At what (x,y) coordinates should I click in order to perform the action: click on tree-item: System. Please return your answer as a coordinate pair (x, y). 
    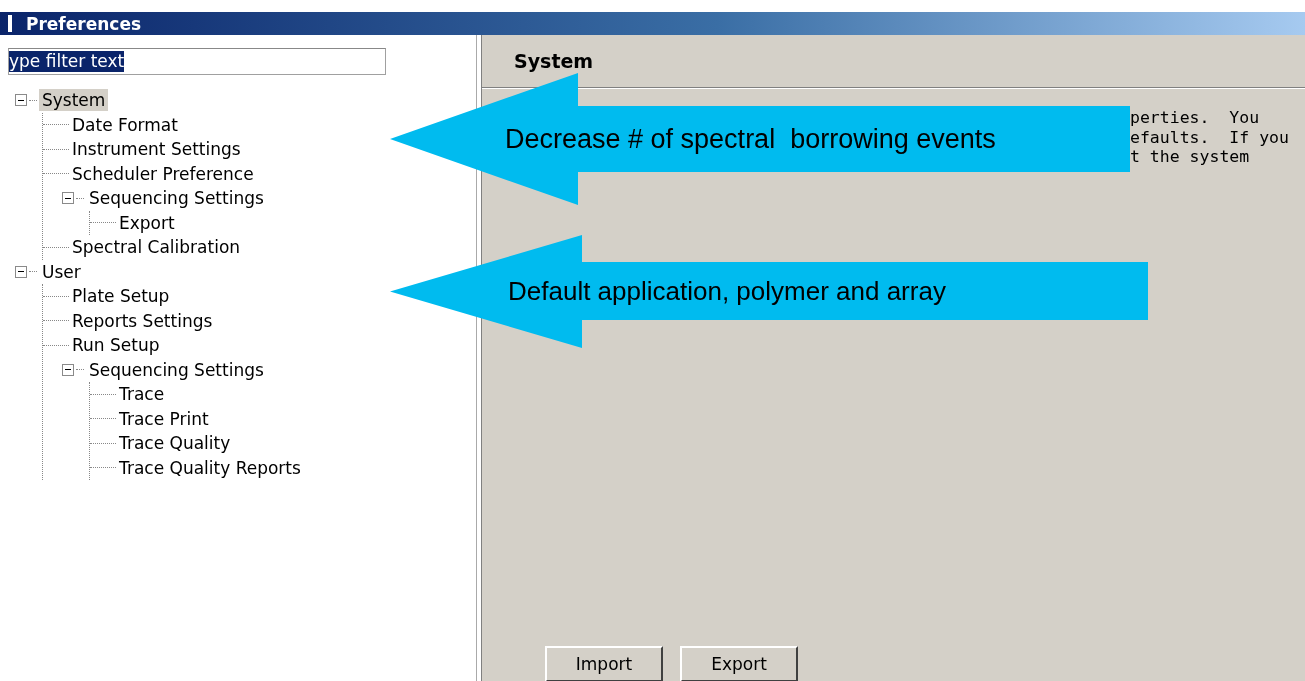
    Looking at the image, I should click on (74, 100).